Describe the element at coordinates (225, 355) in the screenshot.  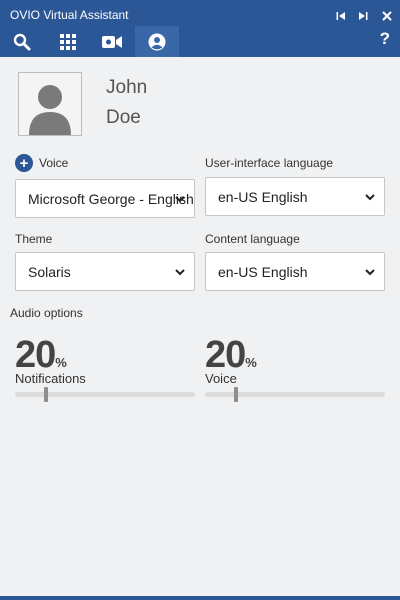
I see `voice-volume-value: 20` at that location.